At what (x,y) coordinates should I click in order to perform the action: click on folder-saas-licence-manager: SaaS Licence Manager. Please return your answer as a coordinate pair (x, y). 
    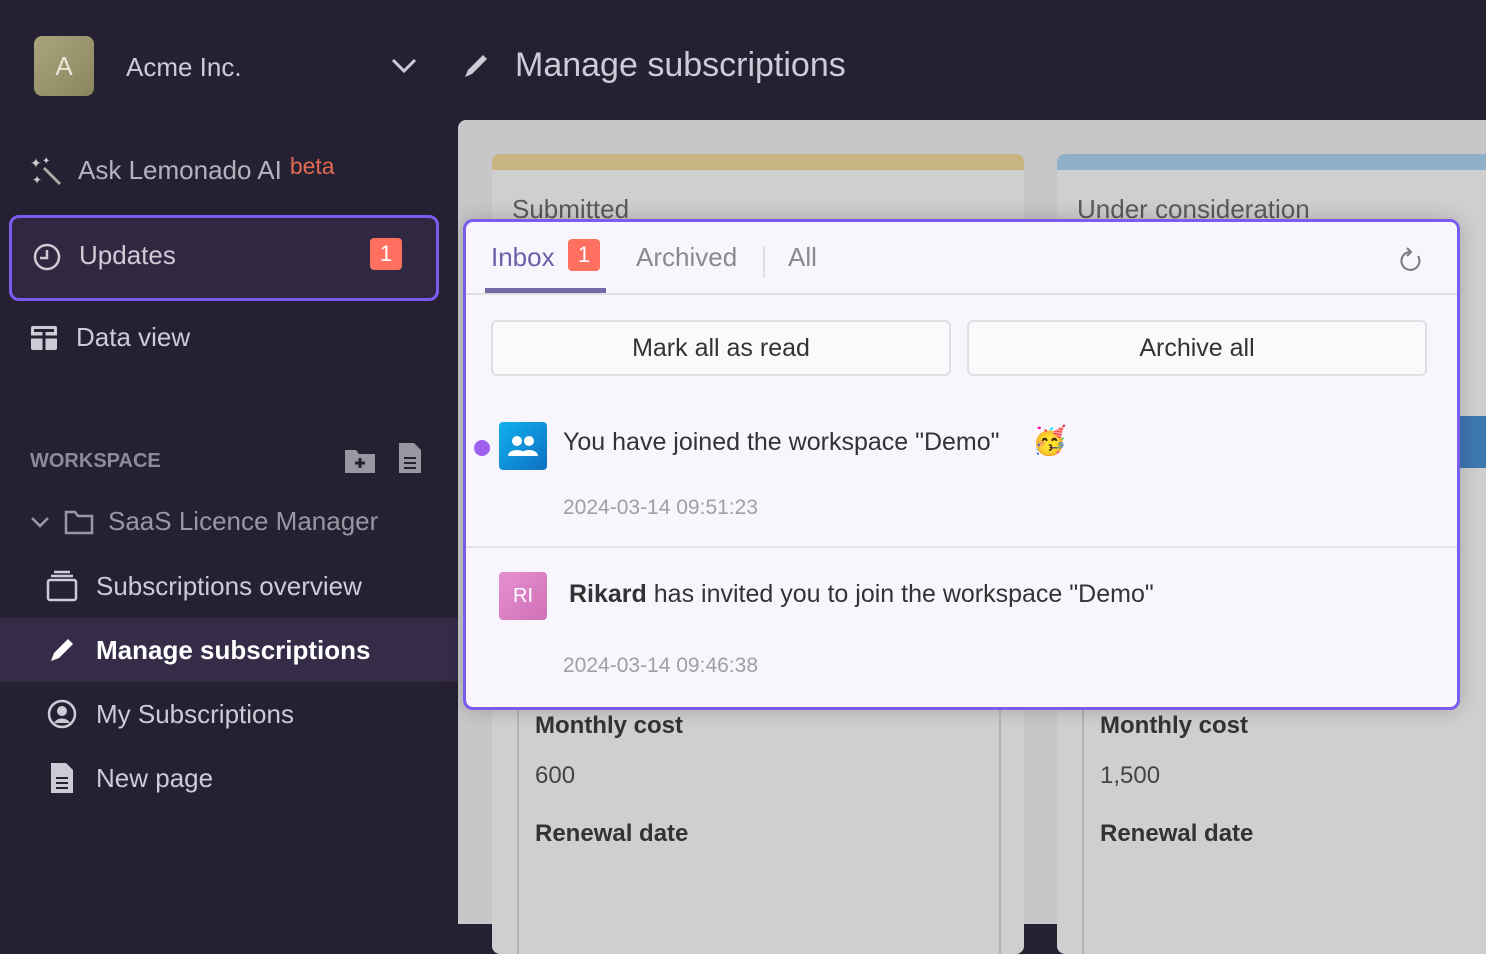
    Looking at the image, I should click on (204, 521).